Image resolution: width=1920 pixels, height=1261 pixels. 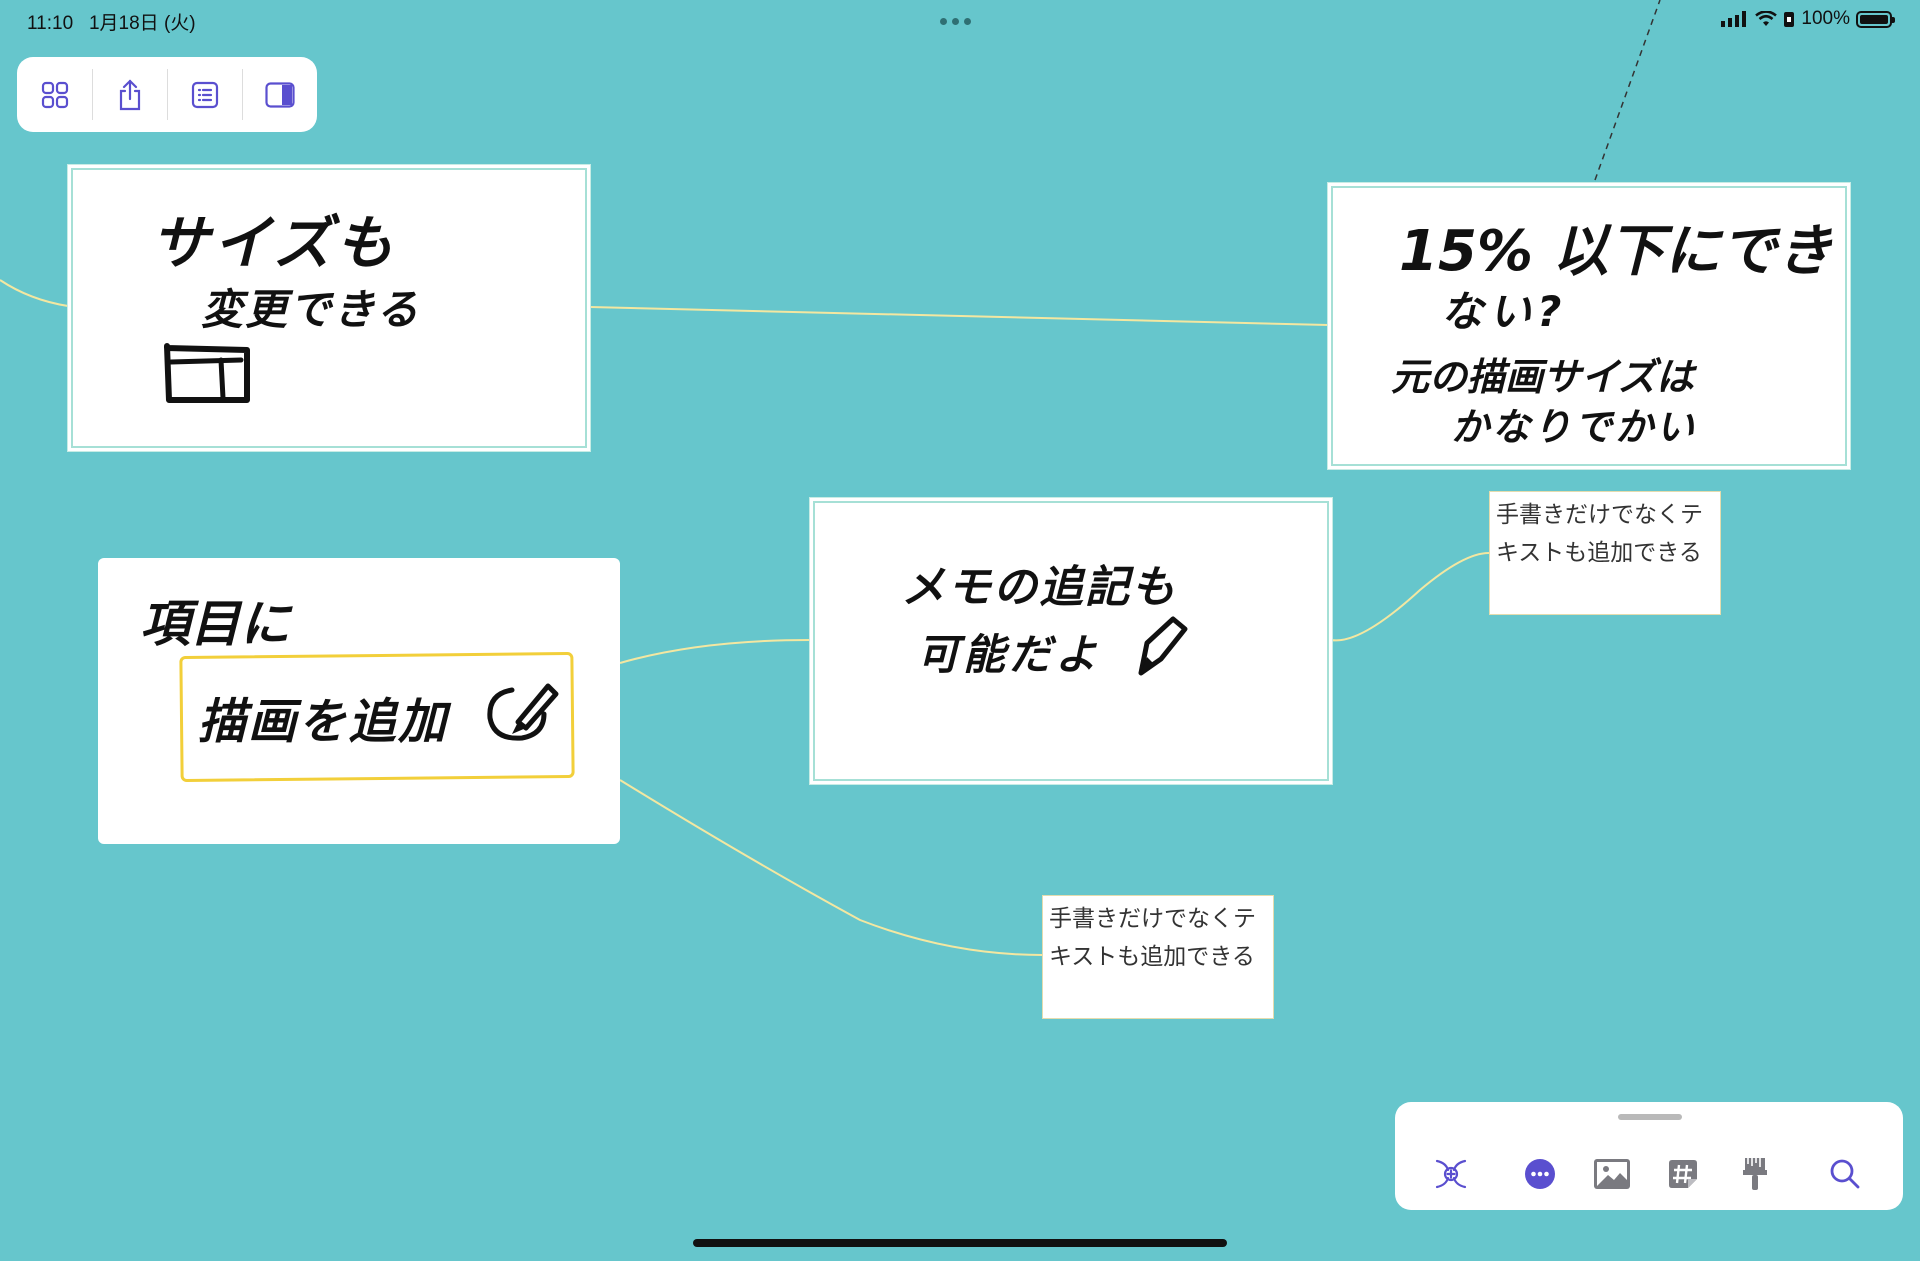 I want to click on format-button, so click(x=1755, y=1174).